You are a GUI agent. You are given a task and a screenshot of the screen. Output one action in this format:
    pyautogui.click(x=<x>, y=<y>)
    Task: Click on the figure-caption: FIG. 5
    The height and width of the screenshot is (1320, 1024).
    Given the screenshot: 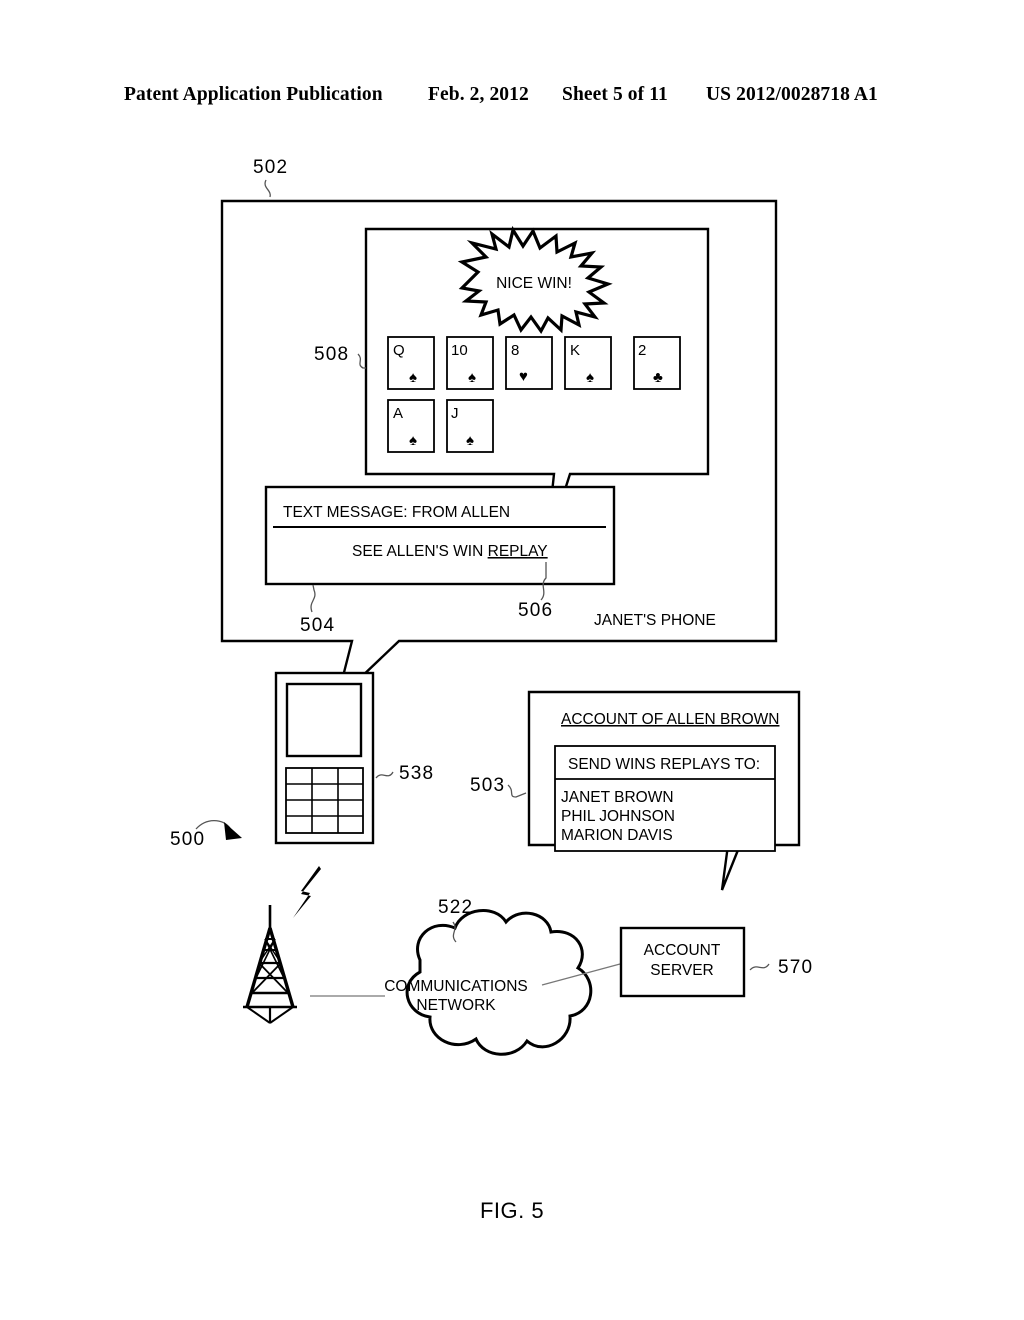 What is the action you would take?
    pyautogui.click(x=512, y=1210)
    